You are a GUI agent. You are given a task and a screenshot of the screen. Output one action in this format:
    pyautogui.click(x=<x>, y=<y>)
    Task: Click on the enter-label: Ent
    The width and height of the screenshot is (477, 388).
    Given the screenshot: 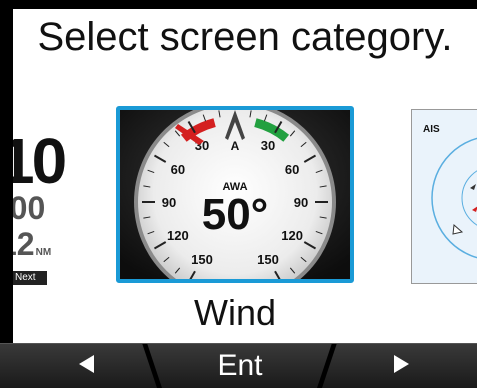 What is the action you would take?
    pyautogui.click(x=240, y=365)
    